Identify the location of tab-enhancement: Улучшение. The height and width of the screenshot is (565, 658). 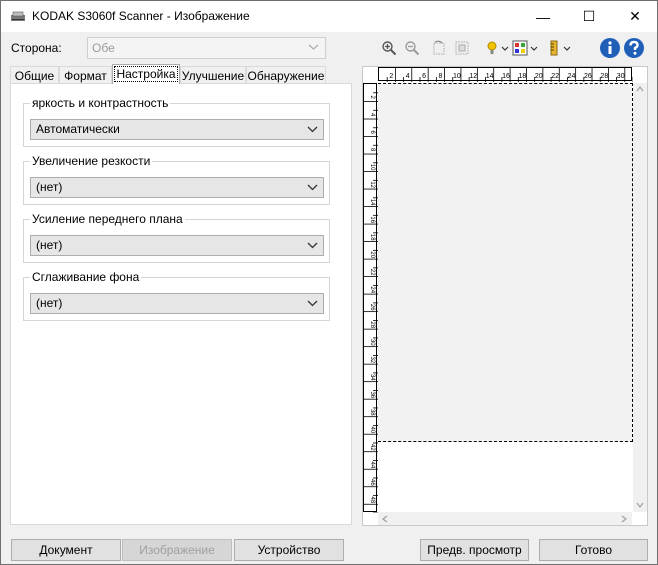
(213, 75).